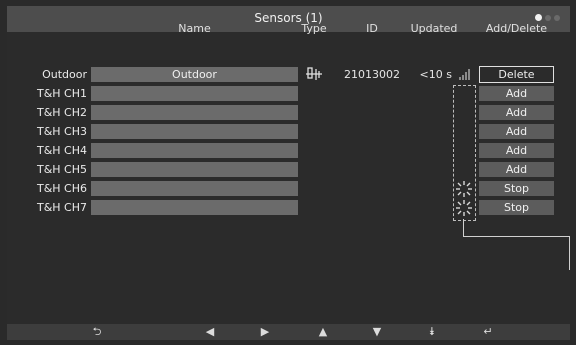 This screenshot has height=345, width=576. What do you see at coordinates (265, 332) in the screenshot?
I see `right-arrow-icon: ▶` at bounding box center [265, 332].